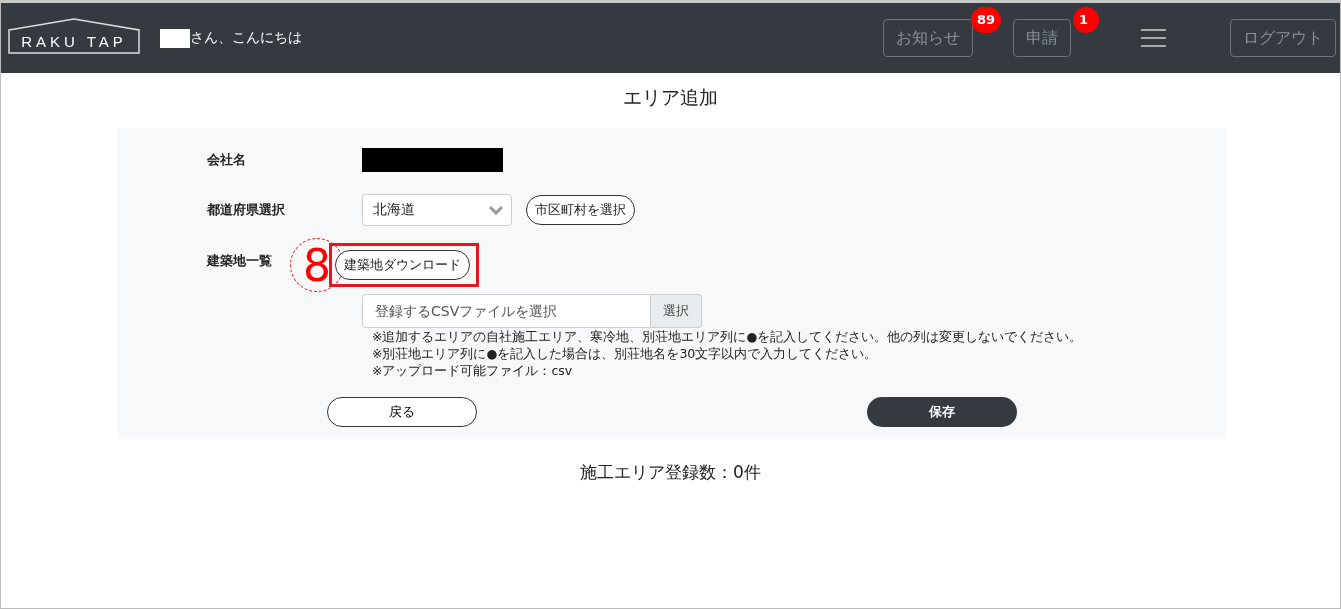 The height and width of the screenshot is (609, 1341). I want to click on page-title: エリア追加, so click(670, 97).